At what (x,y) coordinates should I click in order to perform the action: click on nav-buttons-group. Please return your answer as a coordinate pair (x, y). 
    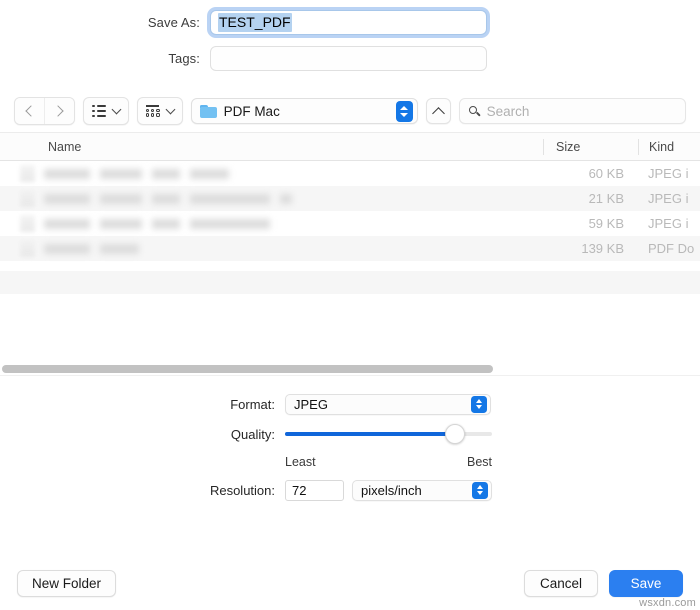
    Looking at the image, I should click on (44, 111).